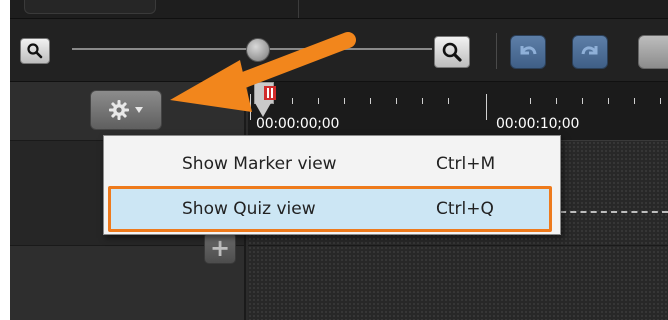 This screenshot has height=320, width=668. What do you see at coordinates (653, 52) in the screenshot?
I see `toolbar-button-partial` at bounding box center [653, 52].